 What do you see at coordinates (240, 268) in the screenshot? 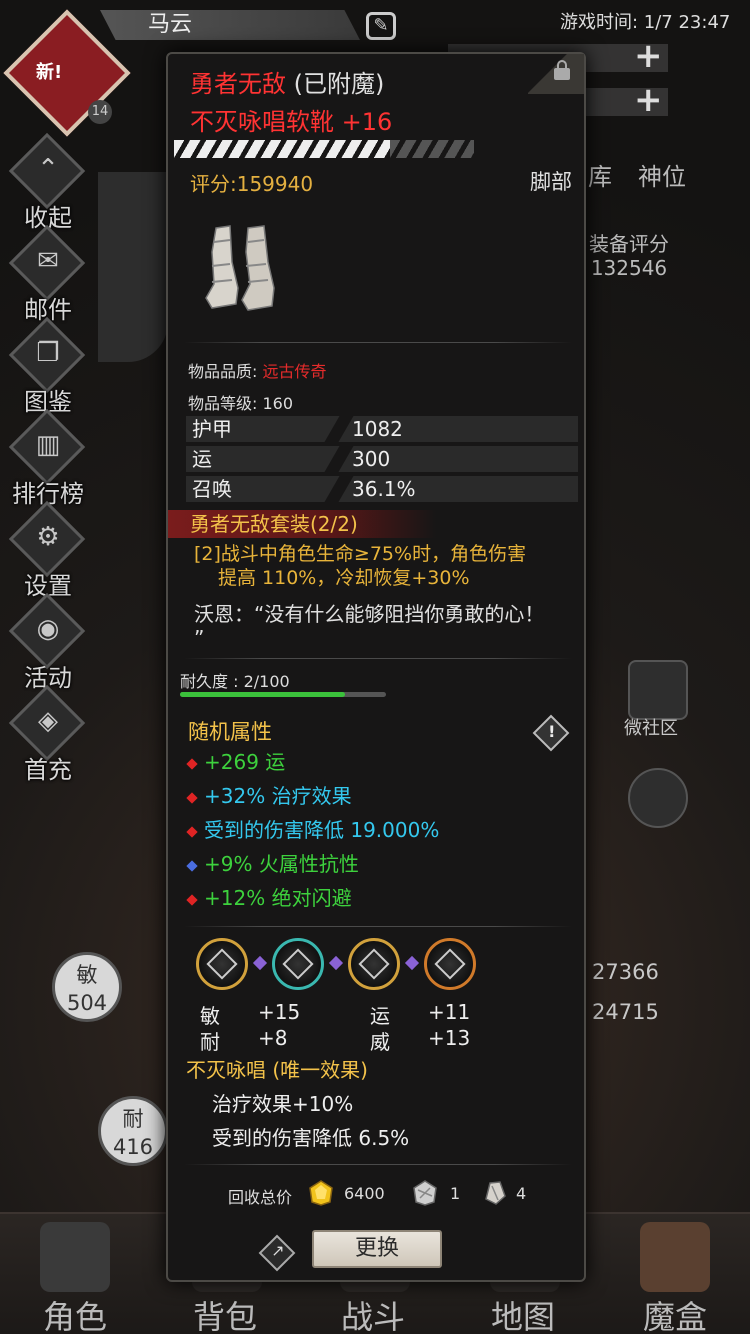
I see `boots-icon` at bounding box center [240, 268].